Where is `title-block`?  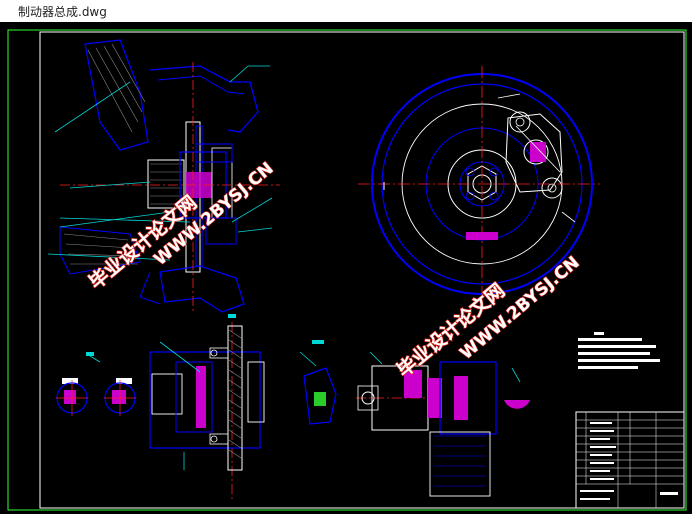
title-block is located at coordinates (630, 460).